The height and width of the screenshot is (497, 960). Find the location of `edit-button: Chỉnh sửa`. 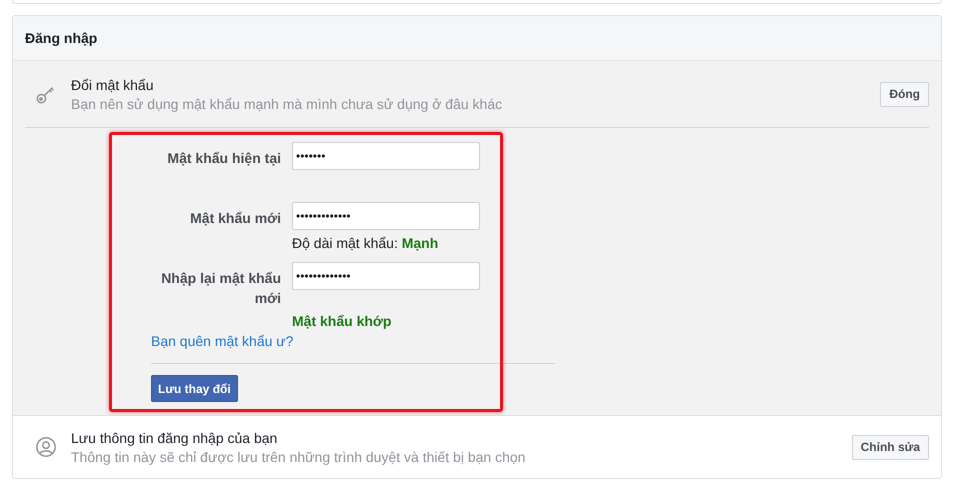

edit-button: Chỉnh sửa is located at coordinates (890, 447).